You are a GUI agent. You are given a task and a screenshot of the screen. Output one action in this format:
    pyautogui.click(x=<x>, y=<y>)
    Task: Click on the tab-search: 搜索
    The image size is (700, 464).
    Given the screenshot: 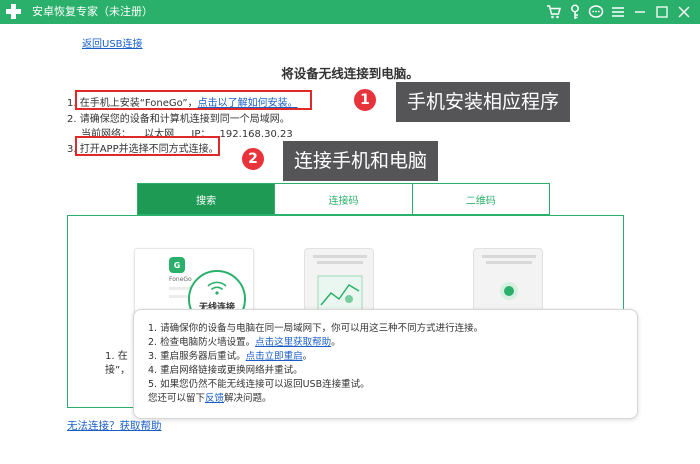 What is the action you would take?
    pyautogui.click(x=207, y=199)
    